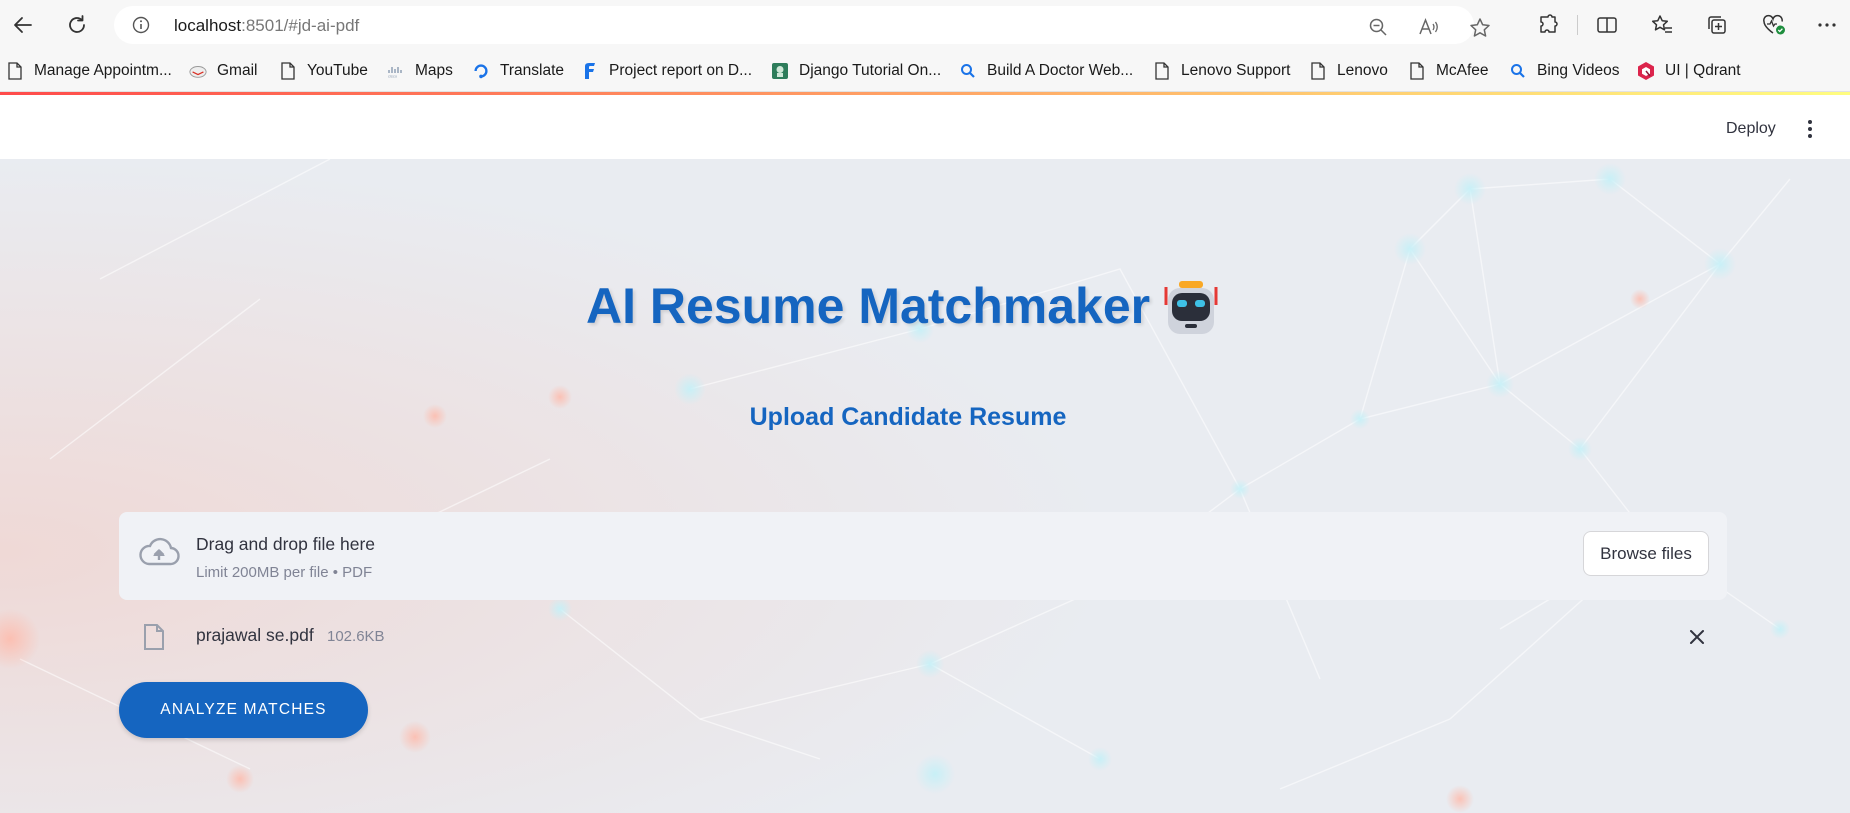 Image resolution: width=1850 pixels, height=813 pixels. Describe the element at coordinates (154, 637) in the screenshot. I see `file-icon` at that location.